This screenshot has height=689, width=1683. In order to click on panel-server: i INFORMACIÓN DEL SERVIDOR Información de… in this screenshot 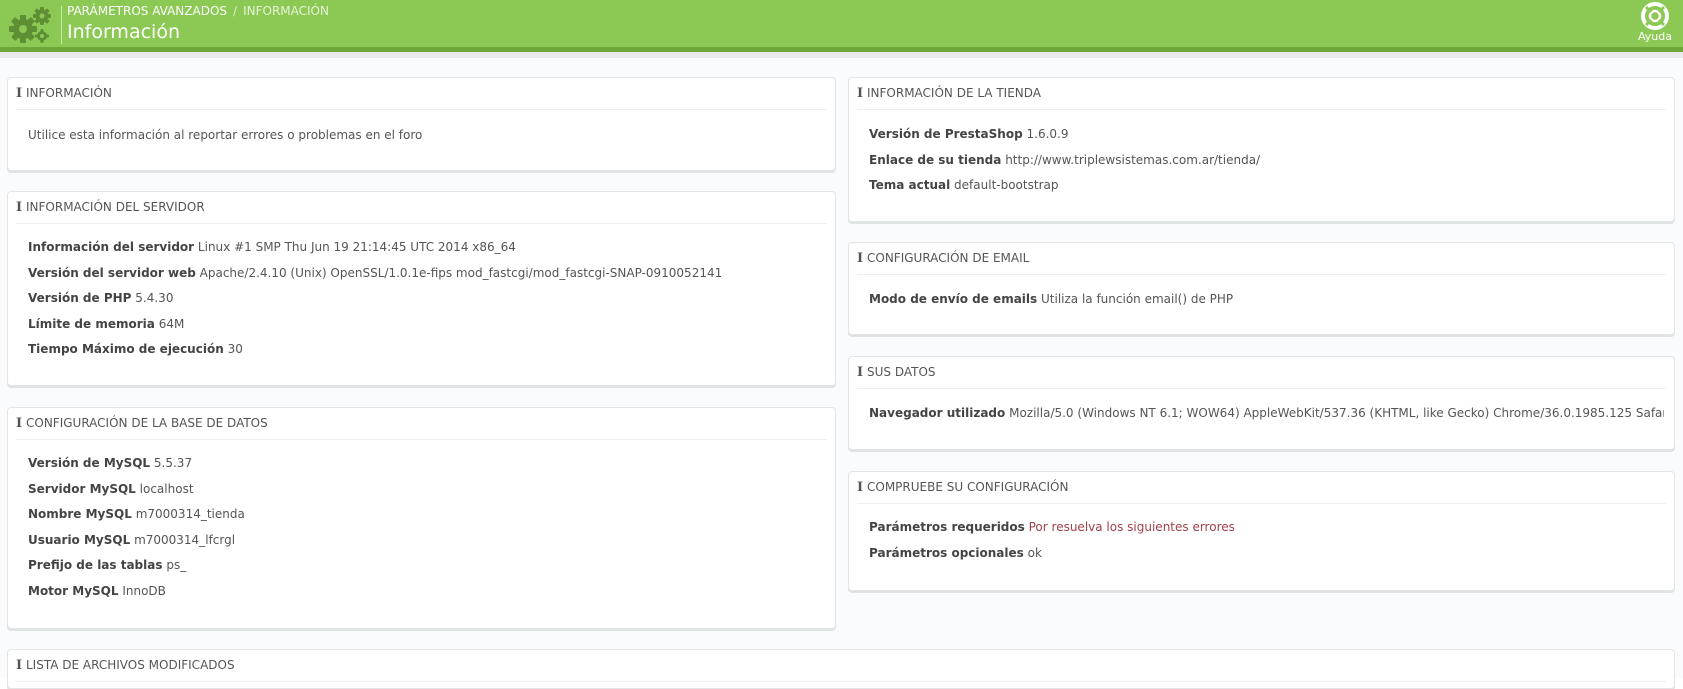, I will do `click(421, 288)`.